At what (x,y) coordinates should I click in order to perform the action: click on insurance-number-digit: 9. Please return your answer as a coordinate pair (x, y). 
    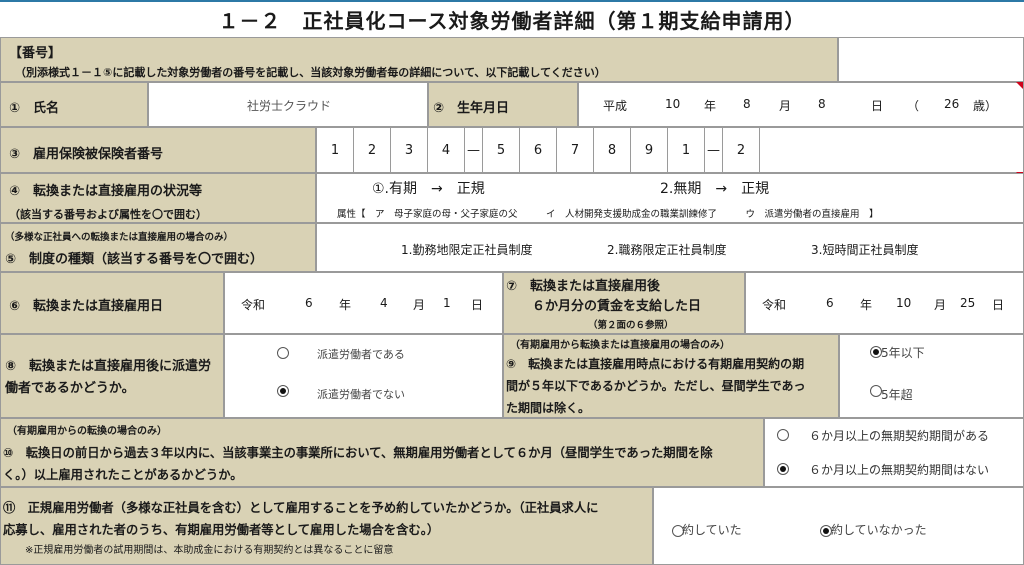
    Looking at the image, I should click on (649, 150).